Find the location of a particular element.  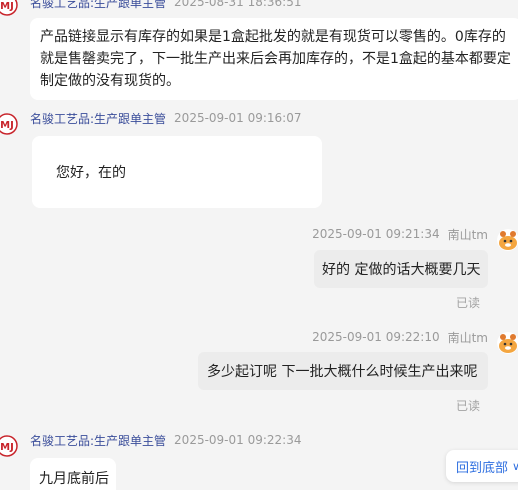

message-bubble: 九月底前后 is located at coordinates (73, 474).